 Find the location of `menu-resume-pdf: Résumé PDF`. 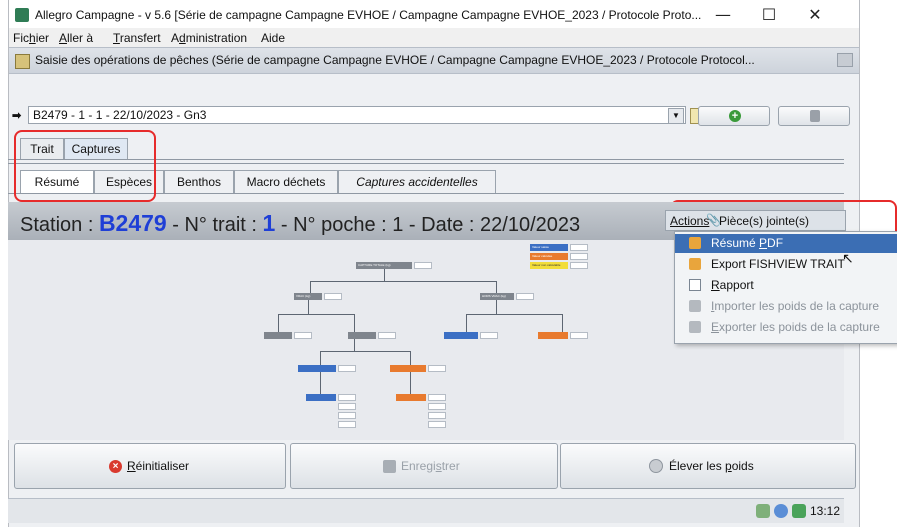

menu-resume-pdf: Résumé PDF is located at coordinates (786, 243).